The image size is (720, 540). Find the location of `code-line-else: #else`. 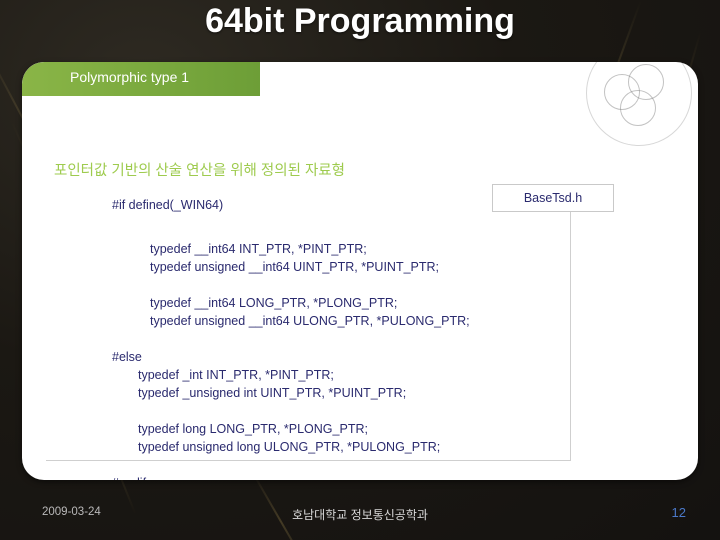

code-line-else: #else is located at coordinates (127, 357).